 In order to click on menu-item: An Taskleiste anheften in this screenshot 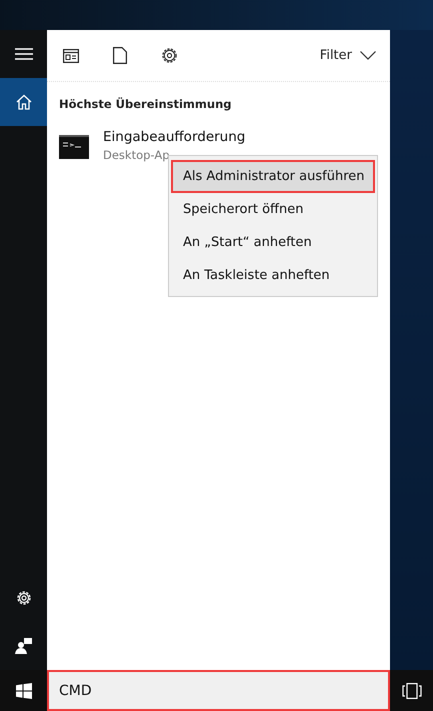, I will do `click(273, 275)`.